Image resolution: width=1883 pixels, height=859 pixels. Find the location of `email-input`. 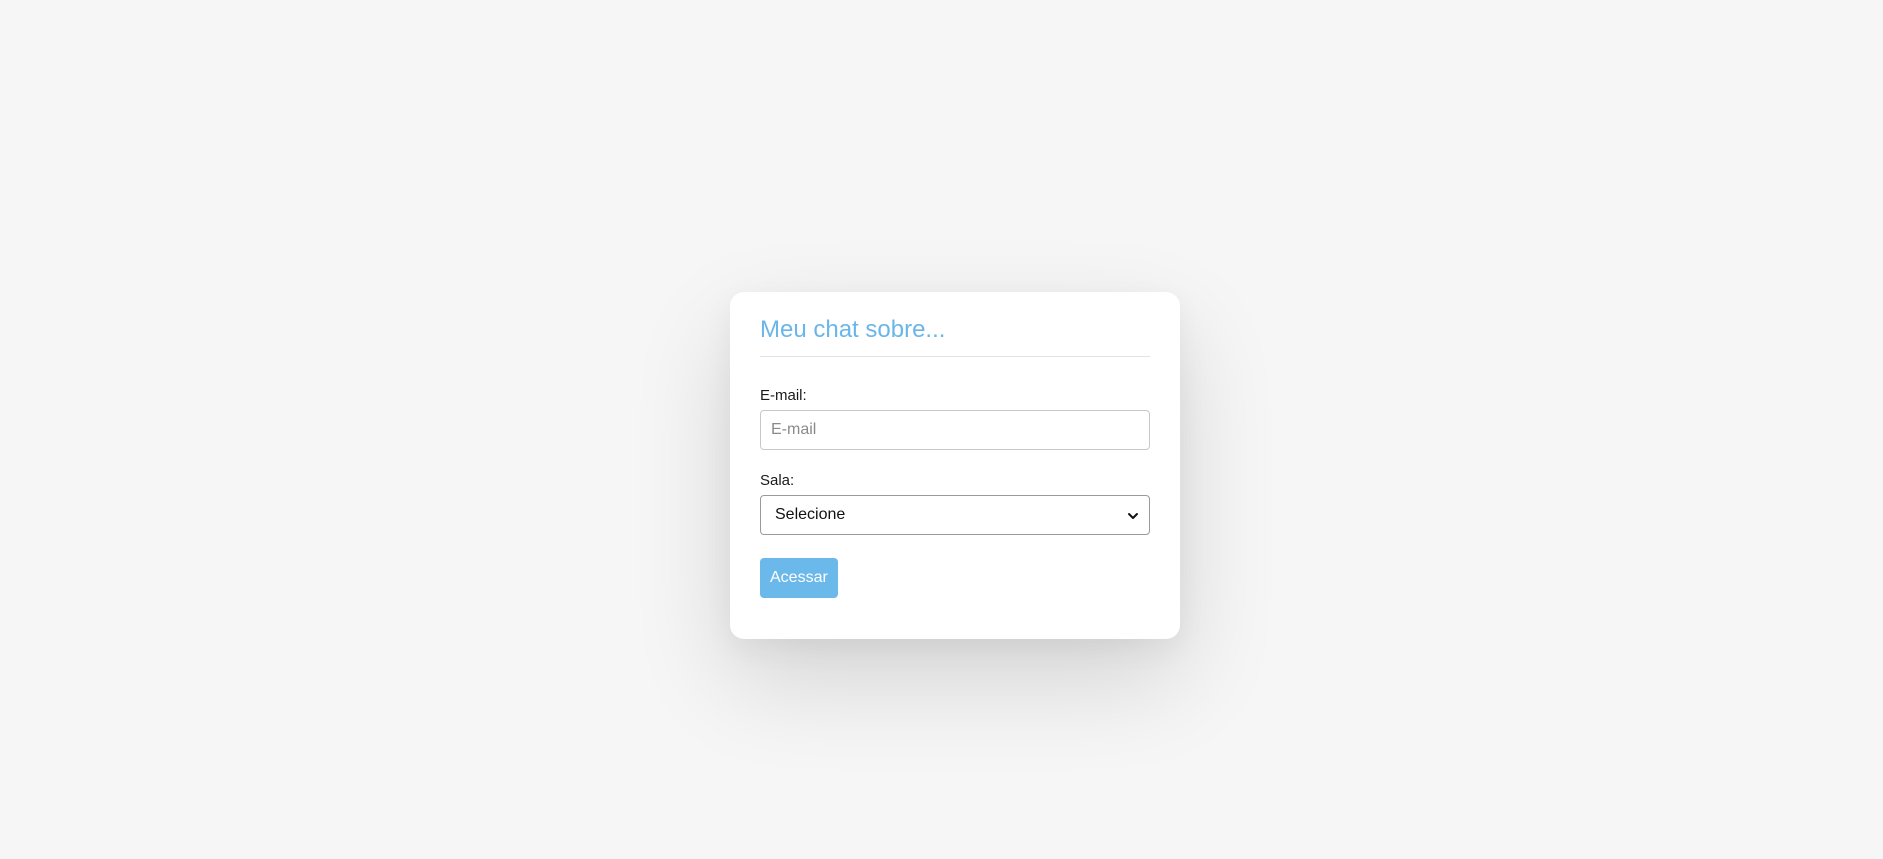

email-input is located at coordinates (955, 430).